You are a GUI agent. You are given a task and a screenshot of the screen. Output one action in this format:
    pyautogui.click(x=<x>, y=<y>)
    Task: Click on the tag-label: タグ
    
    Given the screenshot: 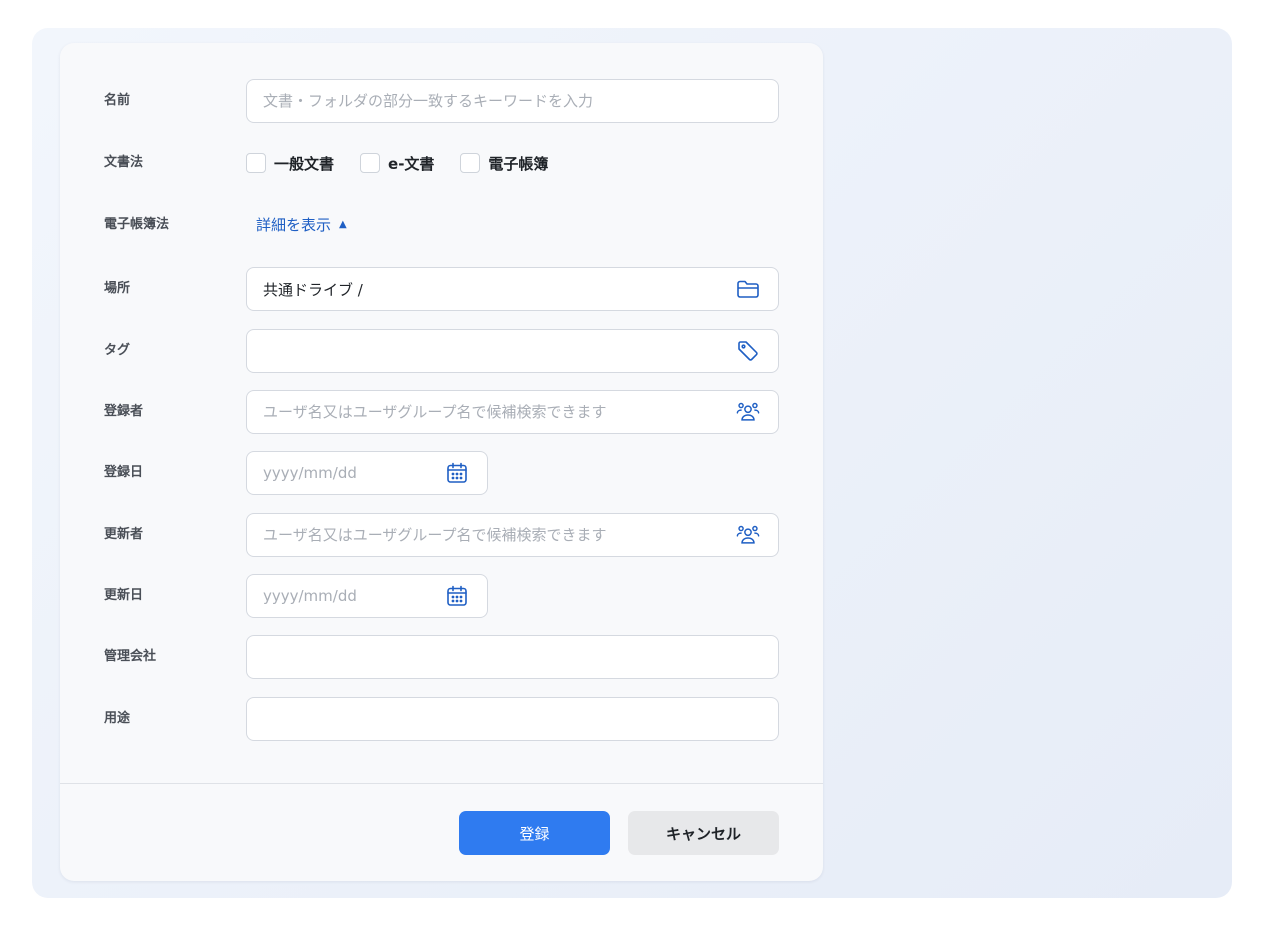 What is the action you would take?
    pyautogui.click(x=117, y=350)
    